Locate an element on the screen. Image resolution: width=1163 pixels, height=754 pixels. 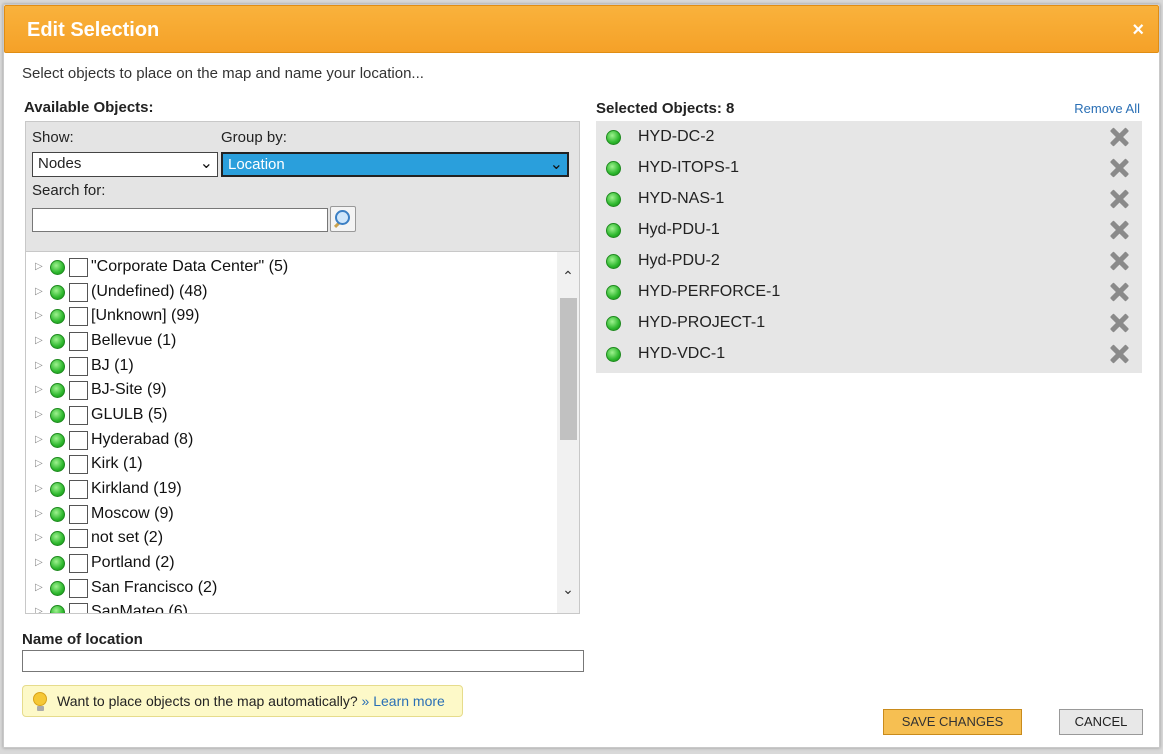
selected-item: HYD-NAS-1 is located at coordinates (869, 199).